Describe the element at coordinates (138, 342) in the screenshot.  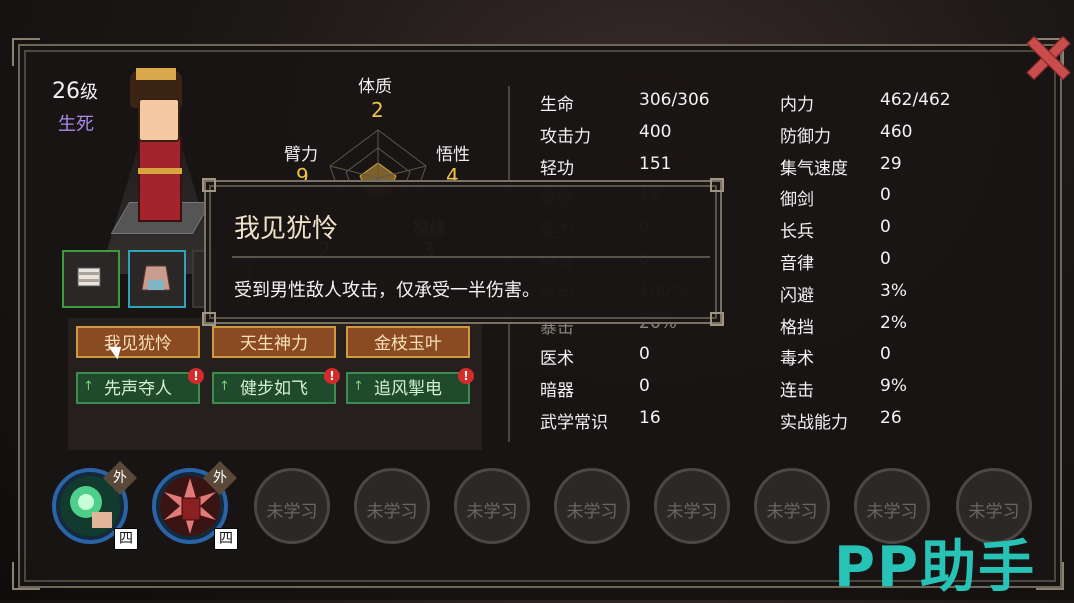
I see `trait-button-1: 我见犹怜` at that location.